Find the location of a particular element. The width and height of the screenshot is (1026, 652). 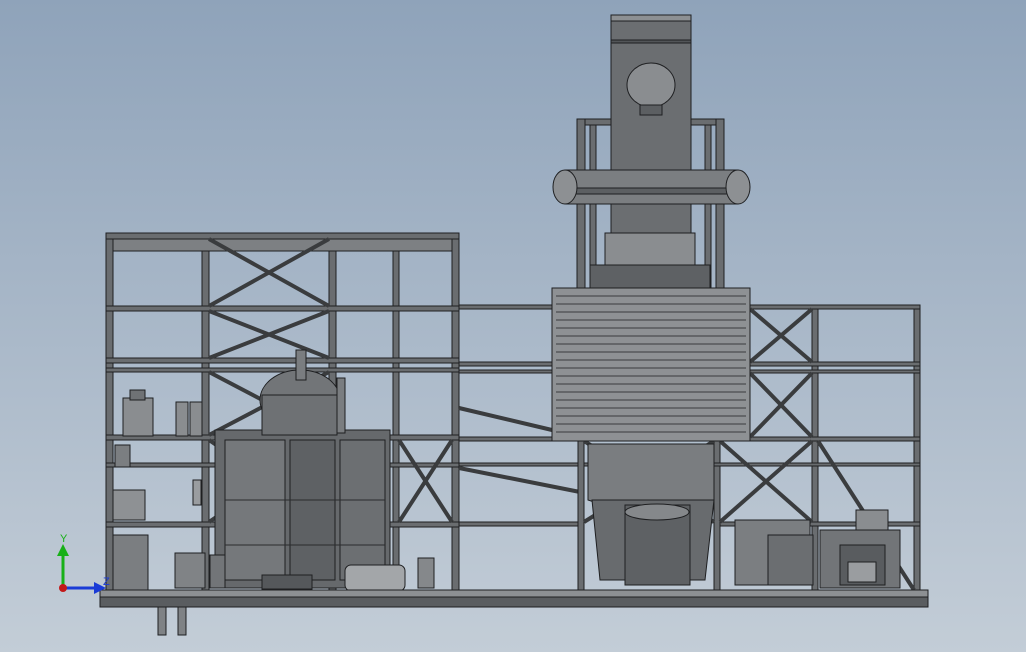

z-axis-label: Z is located at coordinates (106, 582).